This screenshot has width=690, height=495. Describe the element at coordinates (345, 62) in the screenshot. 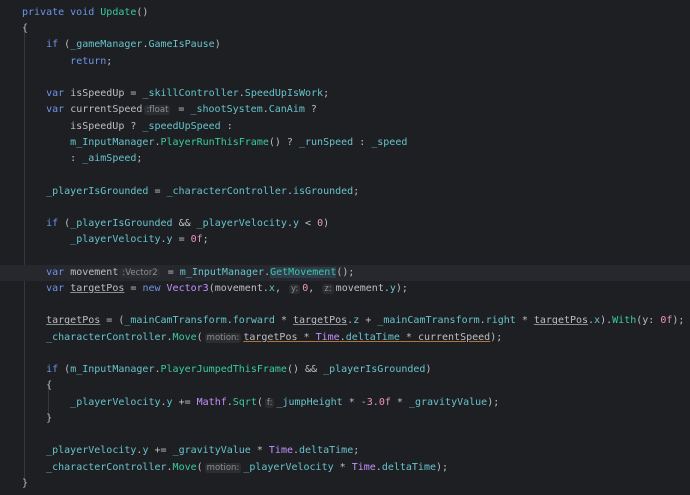

I see `code-line: return;` at that location.